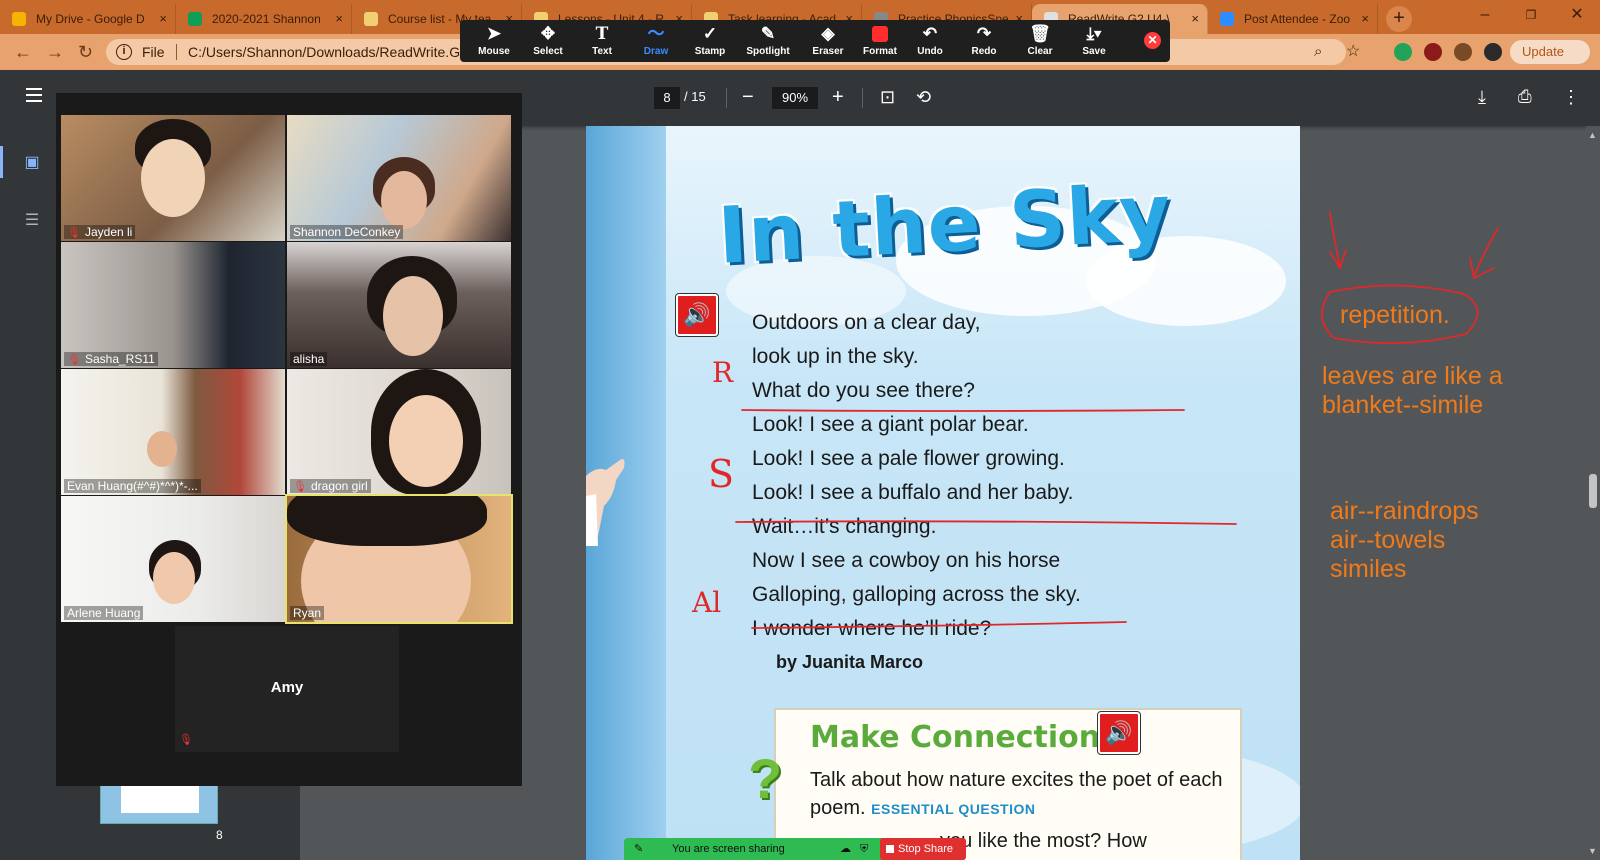 Image resolution: width=1600 pixels, height=860 pixels. I want to click on tool-save: ⤓▾ Save, so click(1094, 41).